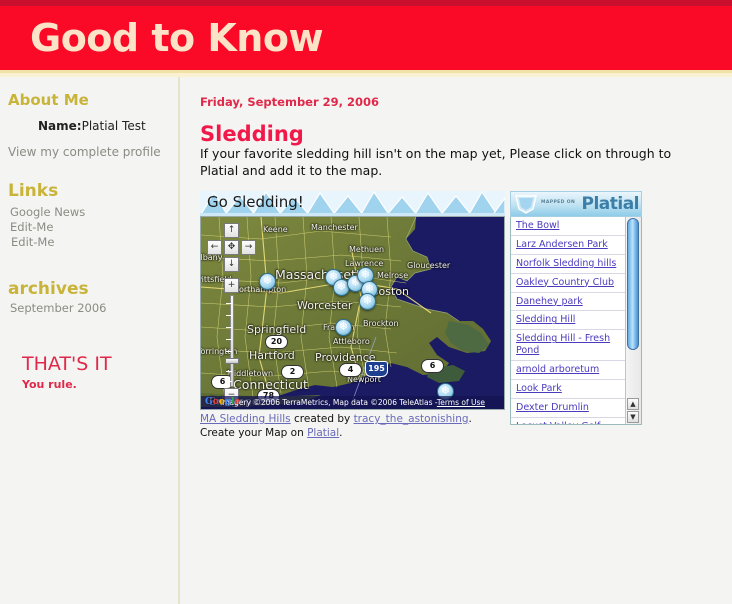  Describe the element at coordinates (245, 419) in the screenshot. I see `map-name-link: MA Sledding Hills` at that location.